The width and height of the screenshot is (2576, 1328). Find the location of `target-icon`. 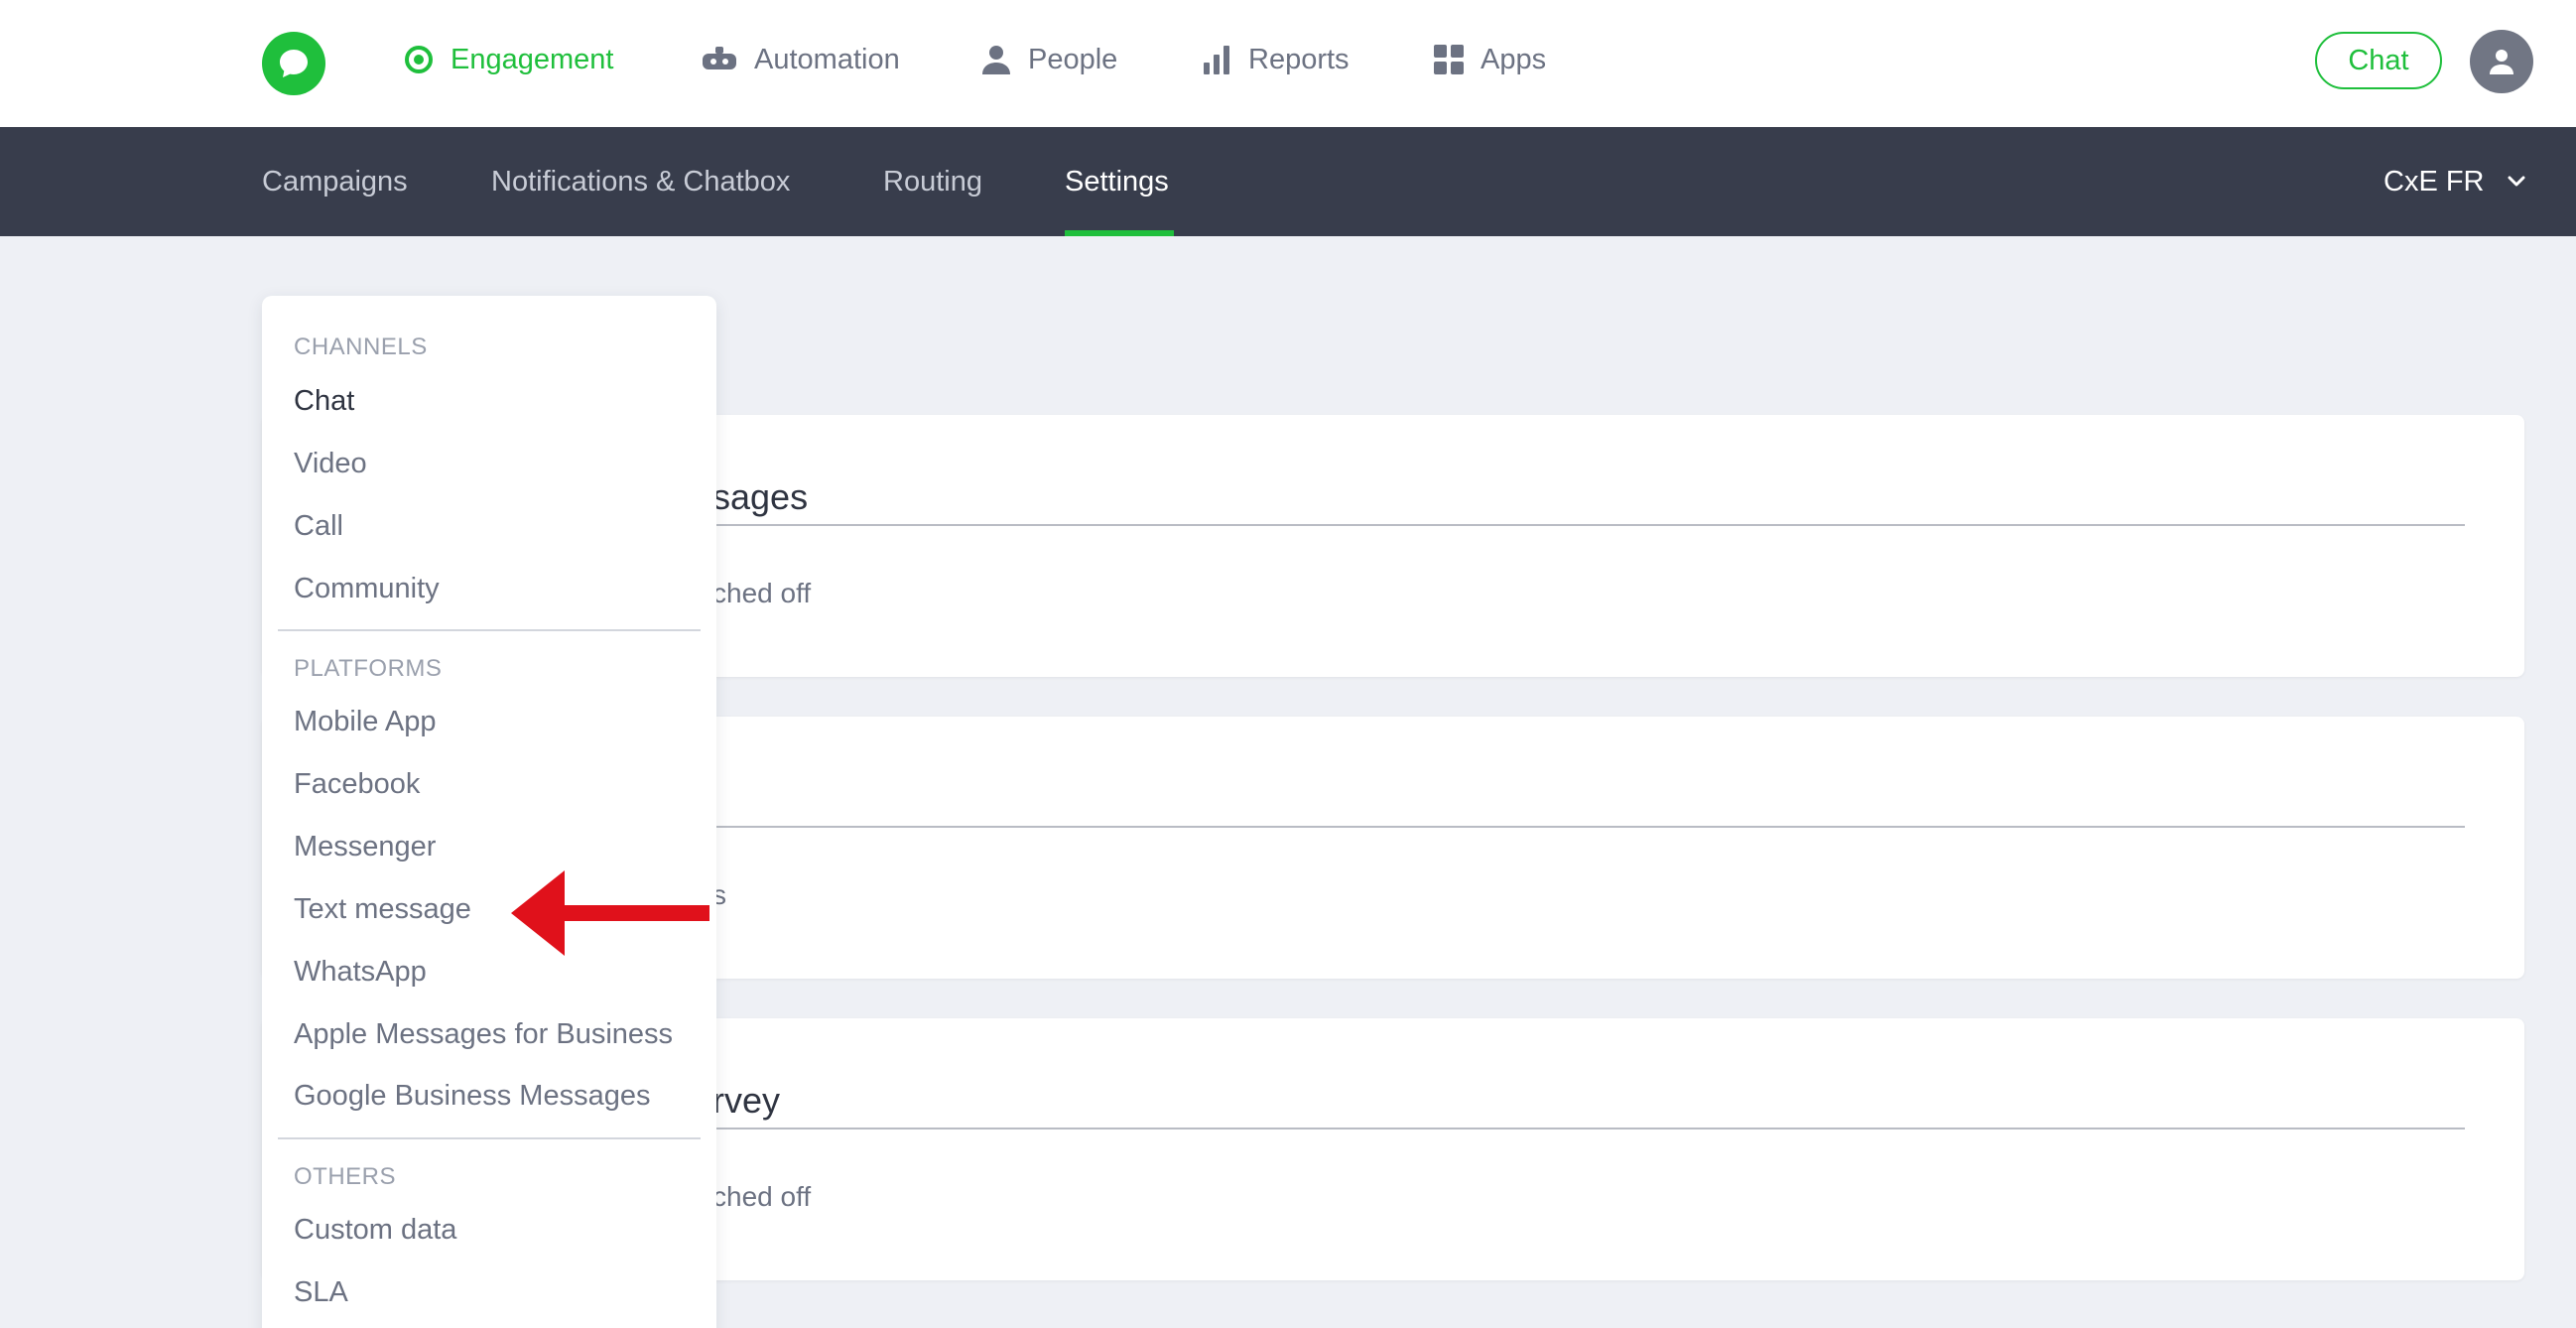

target-icon is located at coordinates (419, 60).